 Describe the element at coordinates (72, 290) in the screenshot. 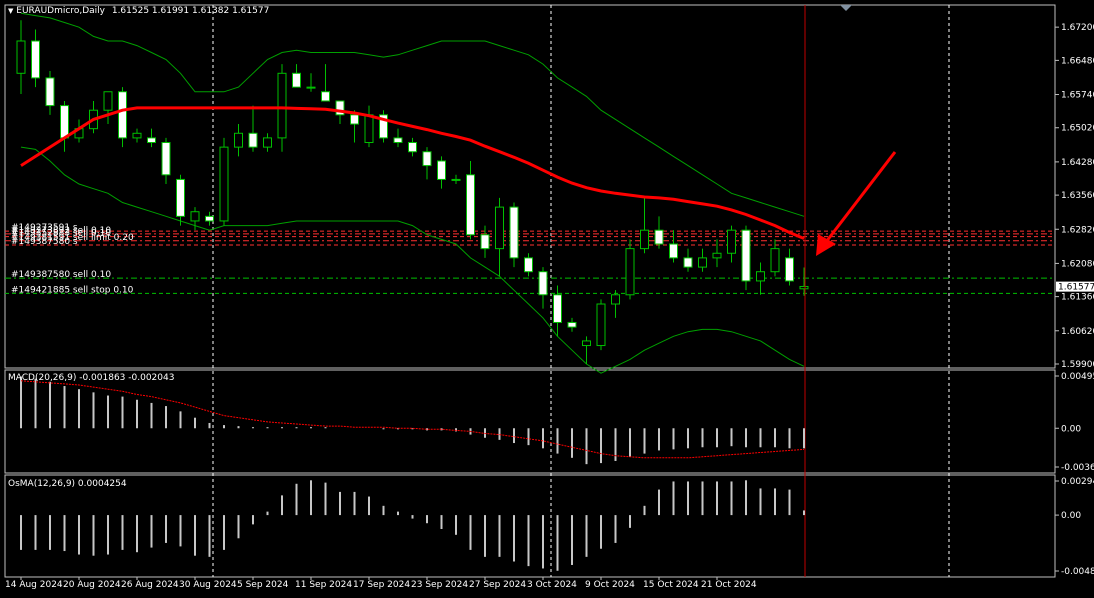

I see `order-label: #149421885 sell stop 0.10` at that location.